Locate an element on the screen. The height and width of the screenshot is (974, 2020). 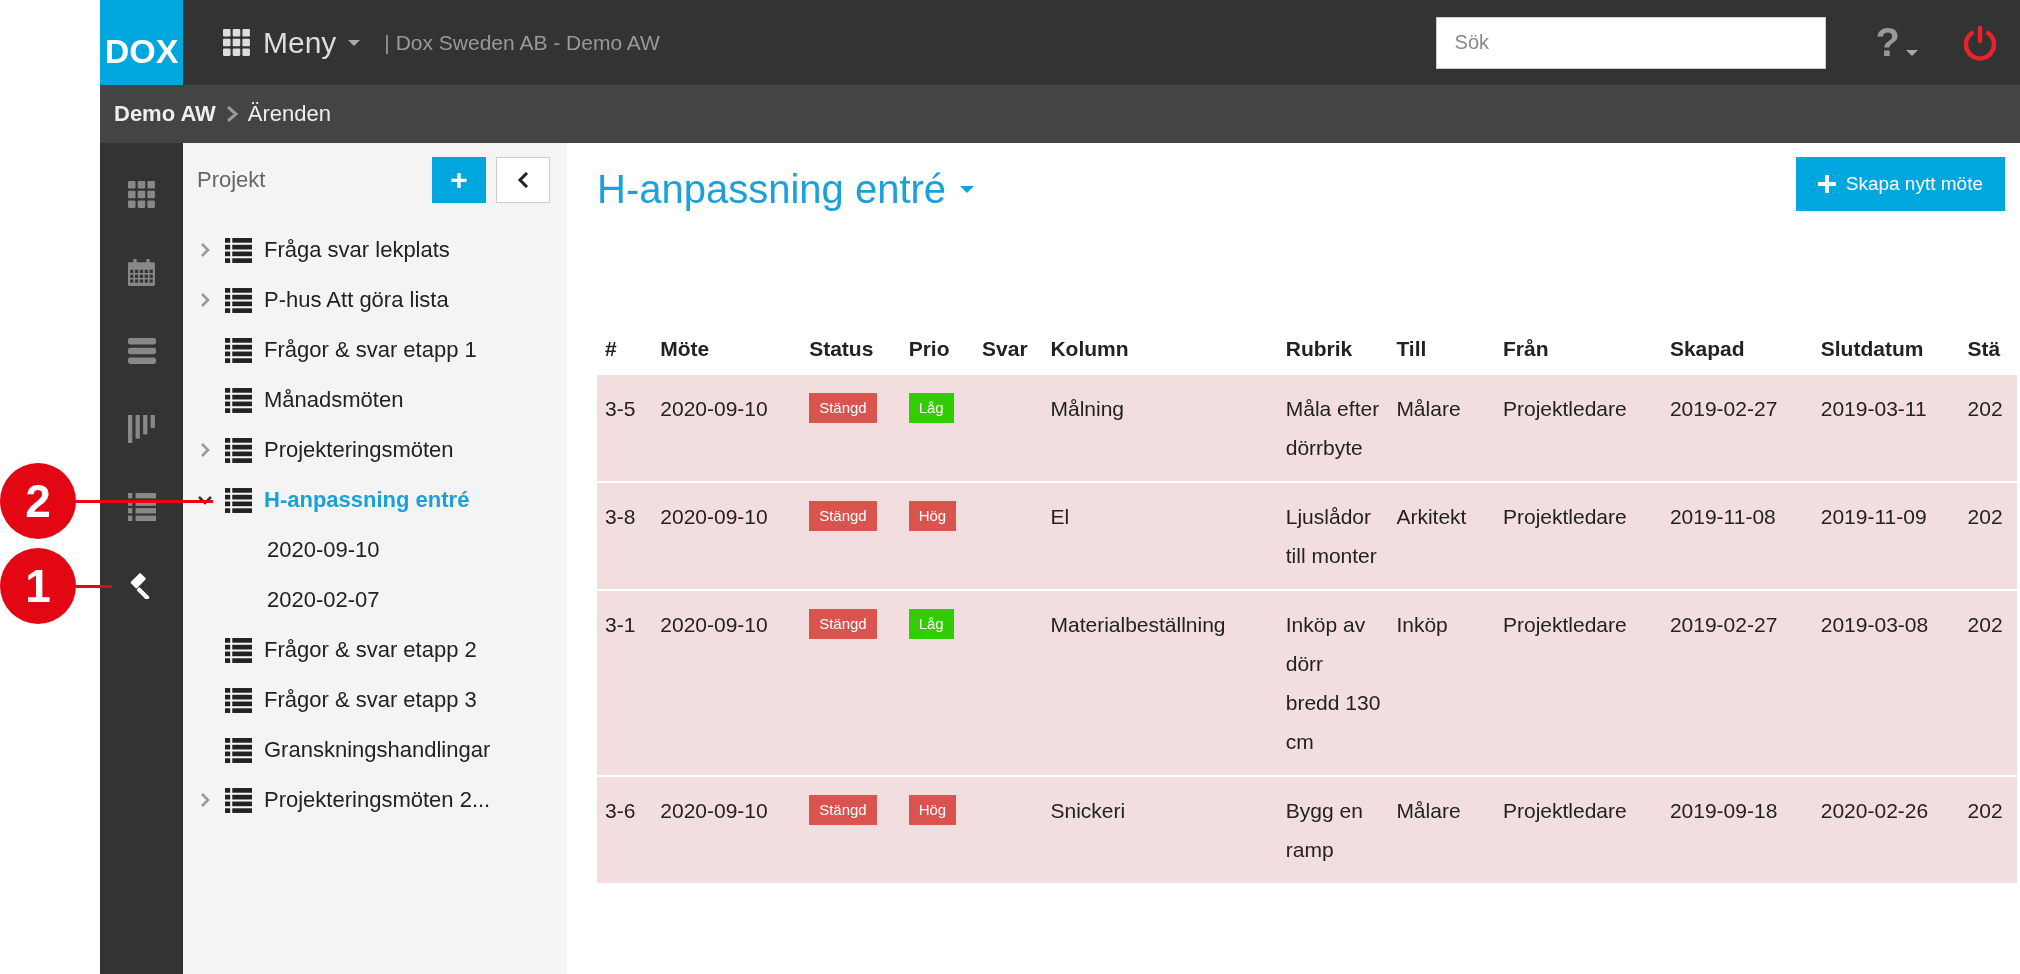
table-cell: Ljuslådor till monter is located at coordinates (1333, 536).